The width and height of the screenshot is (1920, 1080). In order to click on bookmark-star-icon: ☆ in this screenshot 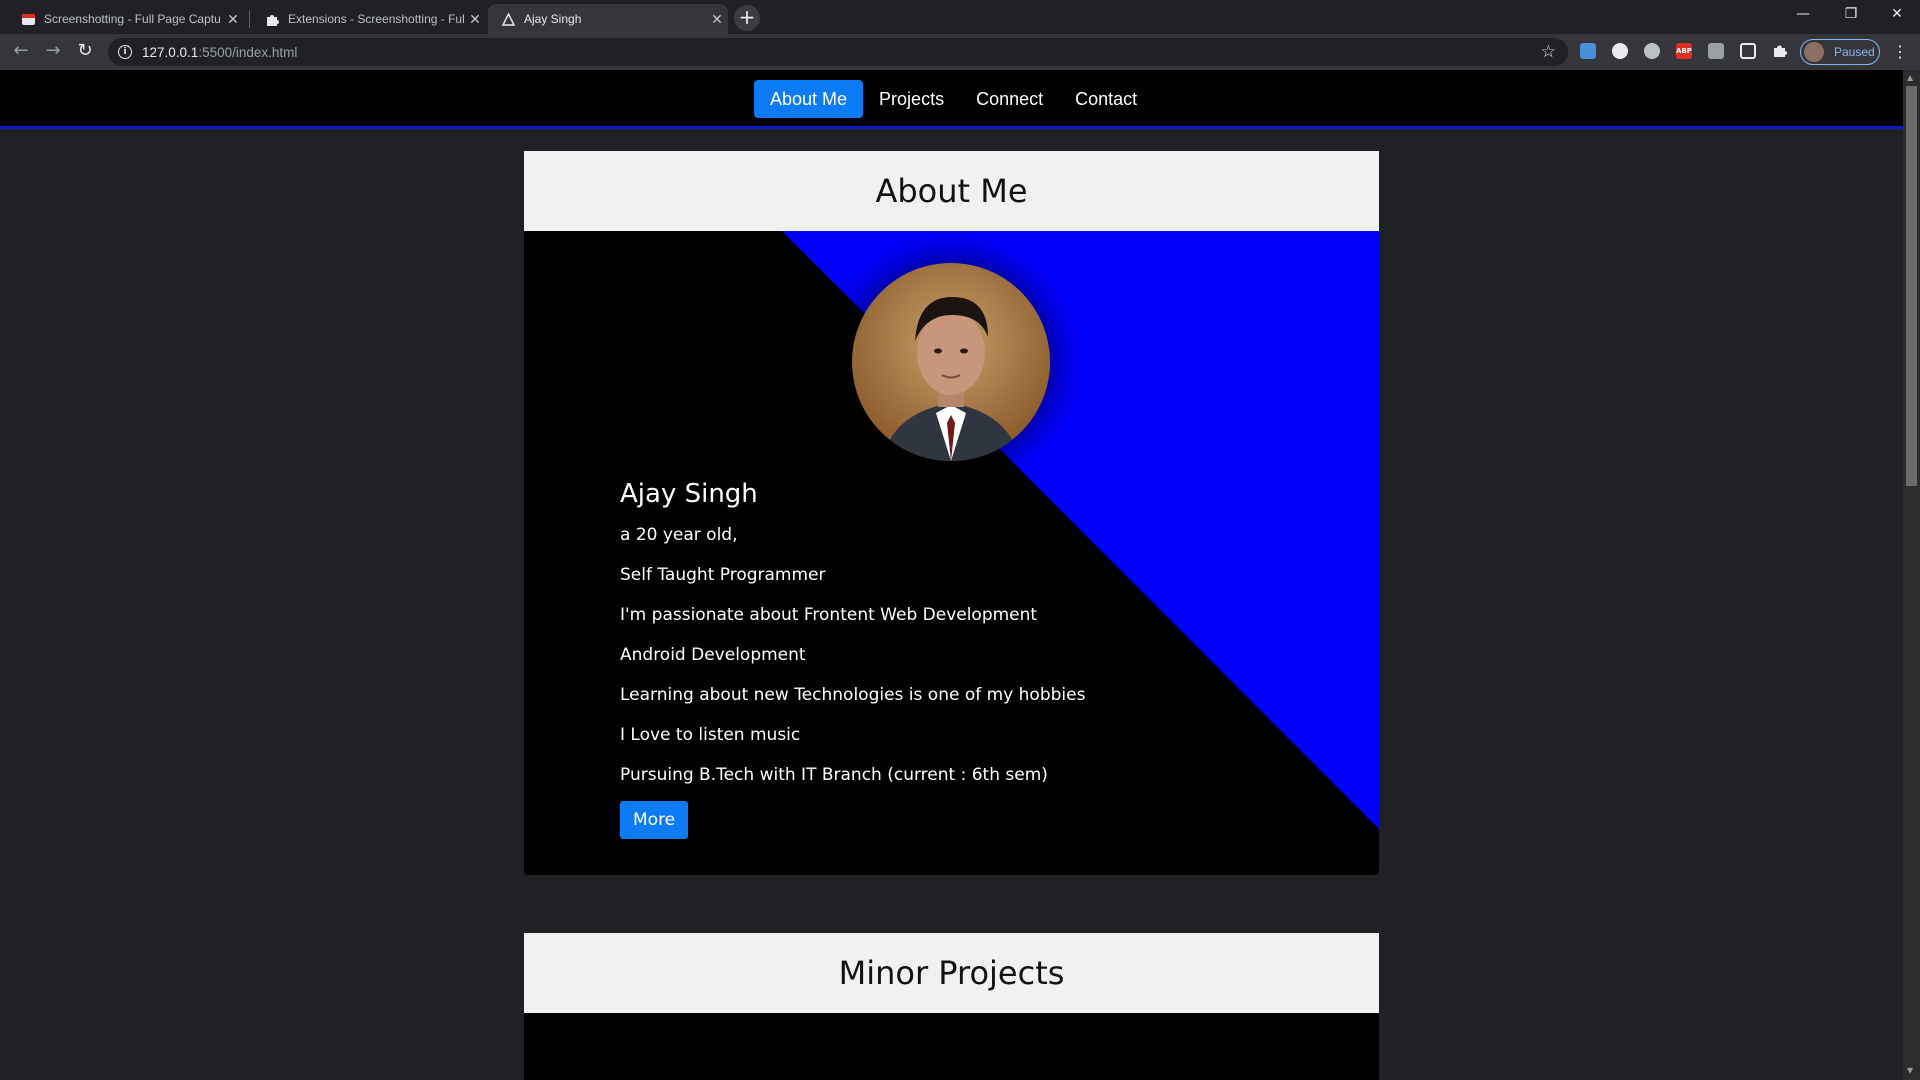, I will do `click(1548, 52)`.